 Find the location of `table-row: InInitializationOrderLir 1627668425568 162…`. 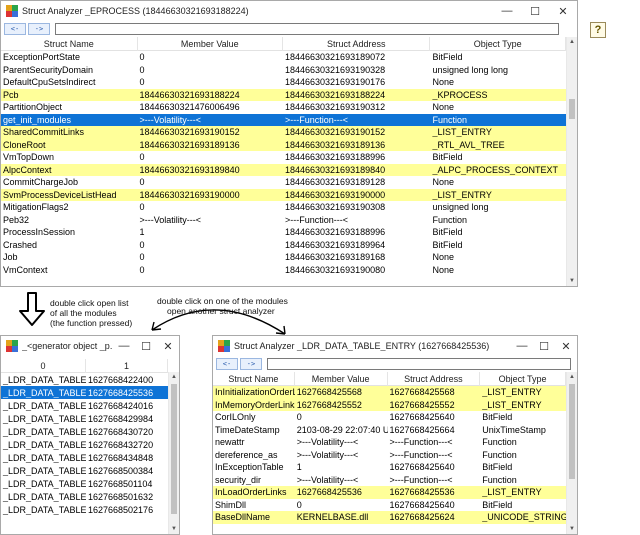

table-row: InInitializationOrderLir 1627668425568 162… is located at coordinates (389, 392).